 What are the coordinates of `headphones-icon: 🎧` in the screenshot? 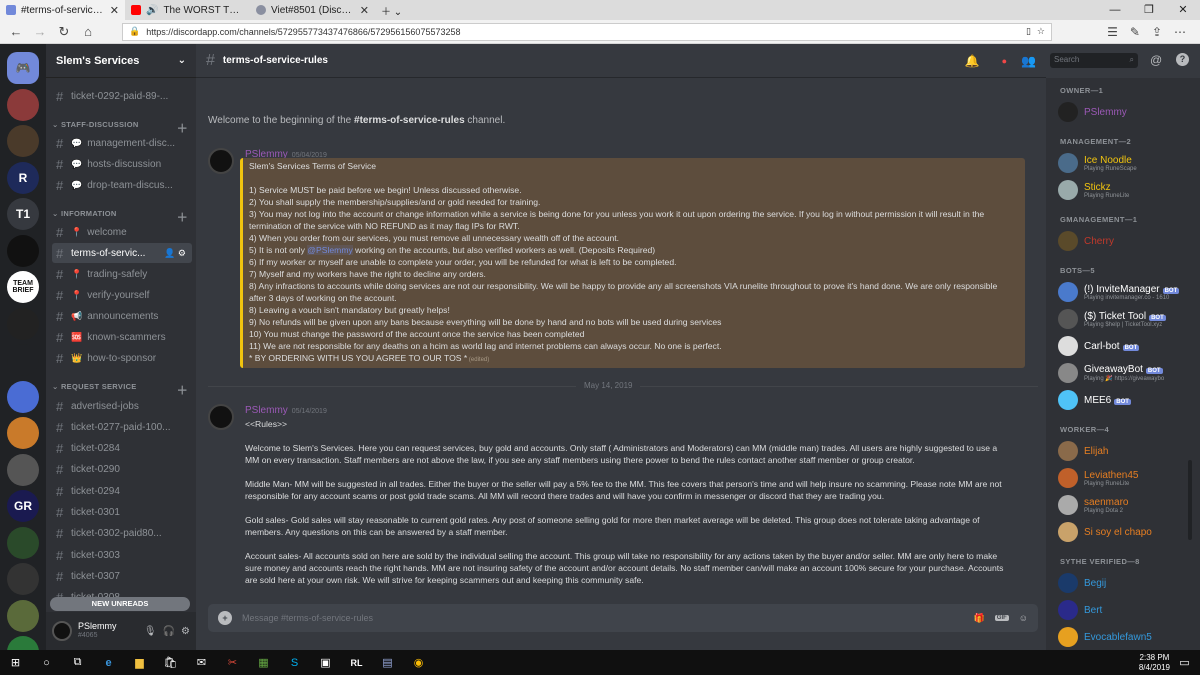 It's located at (169, 631).